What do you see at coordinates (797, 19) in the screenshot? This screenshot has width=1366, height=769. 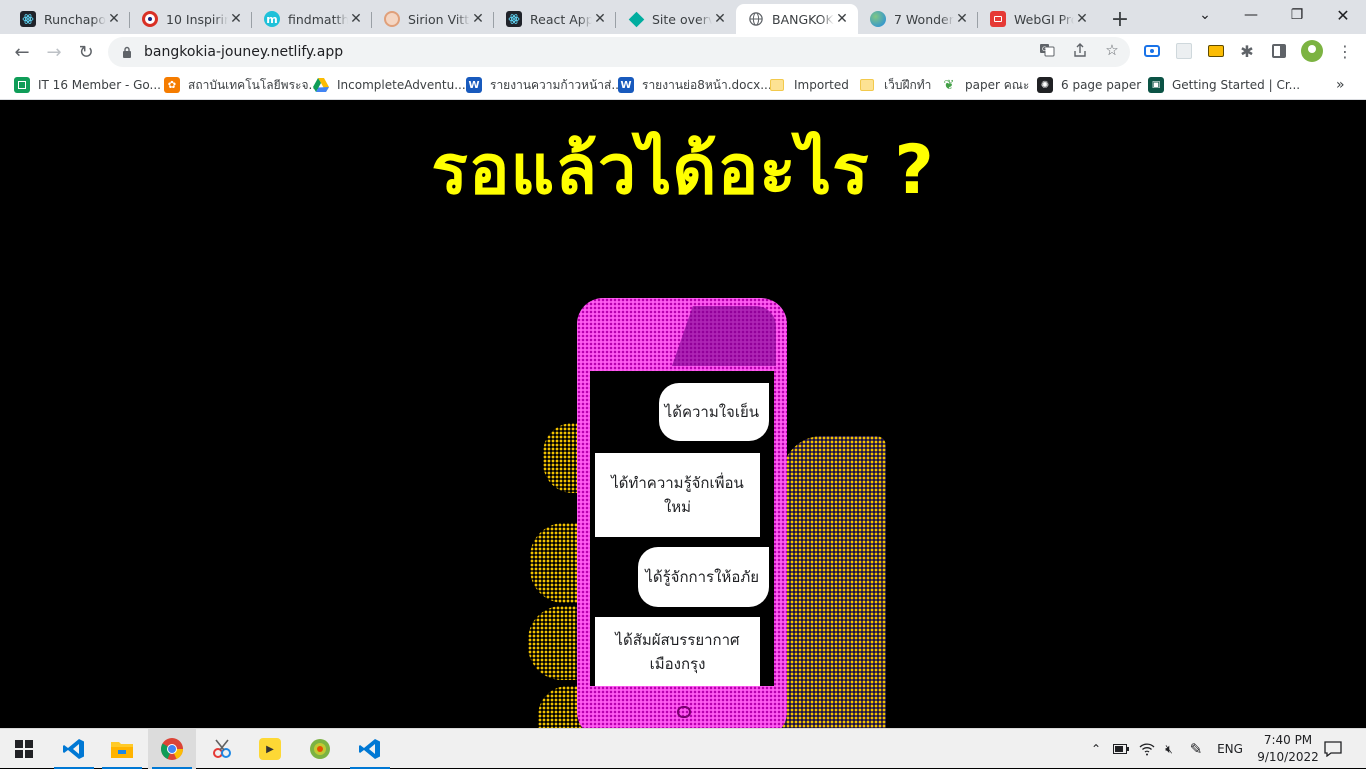 I see `tab-bangkok-active: BANGKOK ✕` at bounding box center [797, 19].